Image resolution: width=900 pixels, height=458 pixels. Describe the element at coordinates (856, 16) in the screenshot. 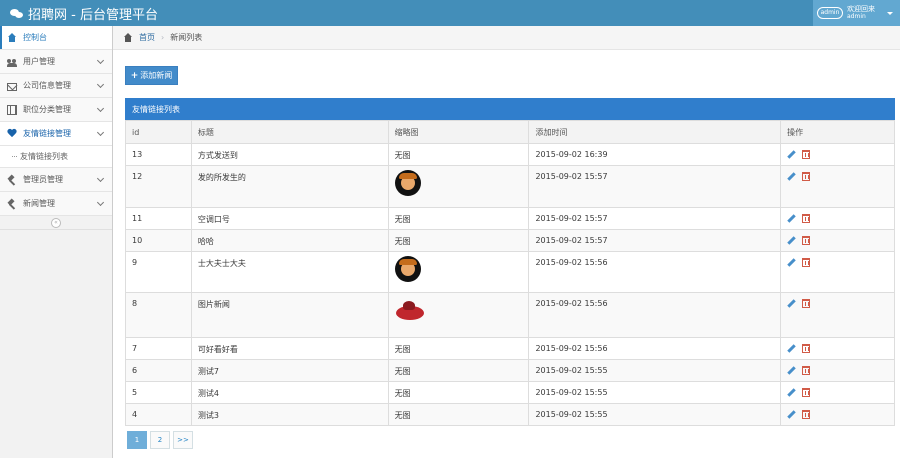

I see `username: admin` at that location.